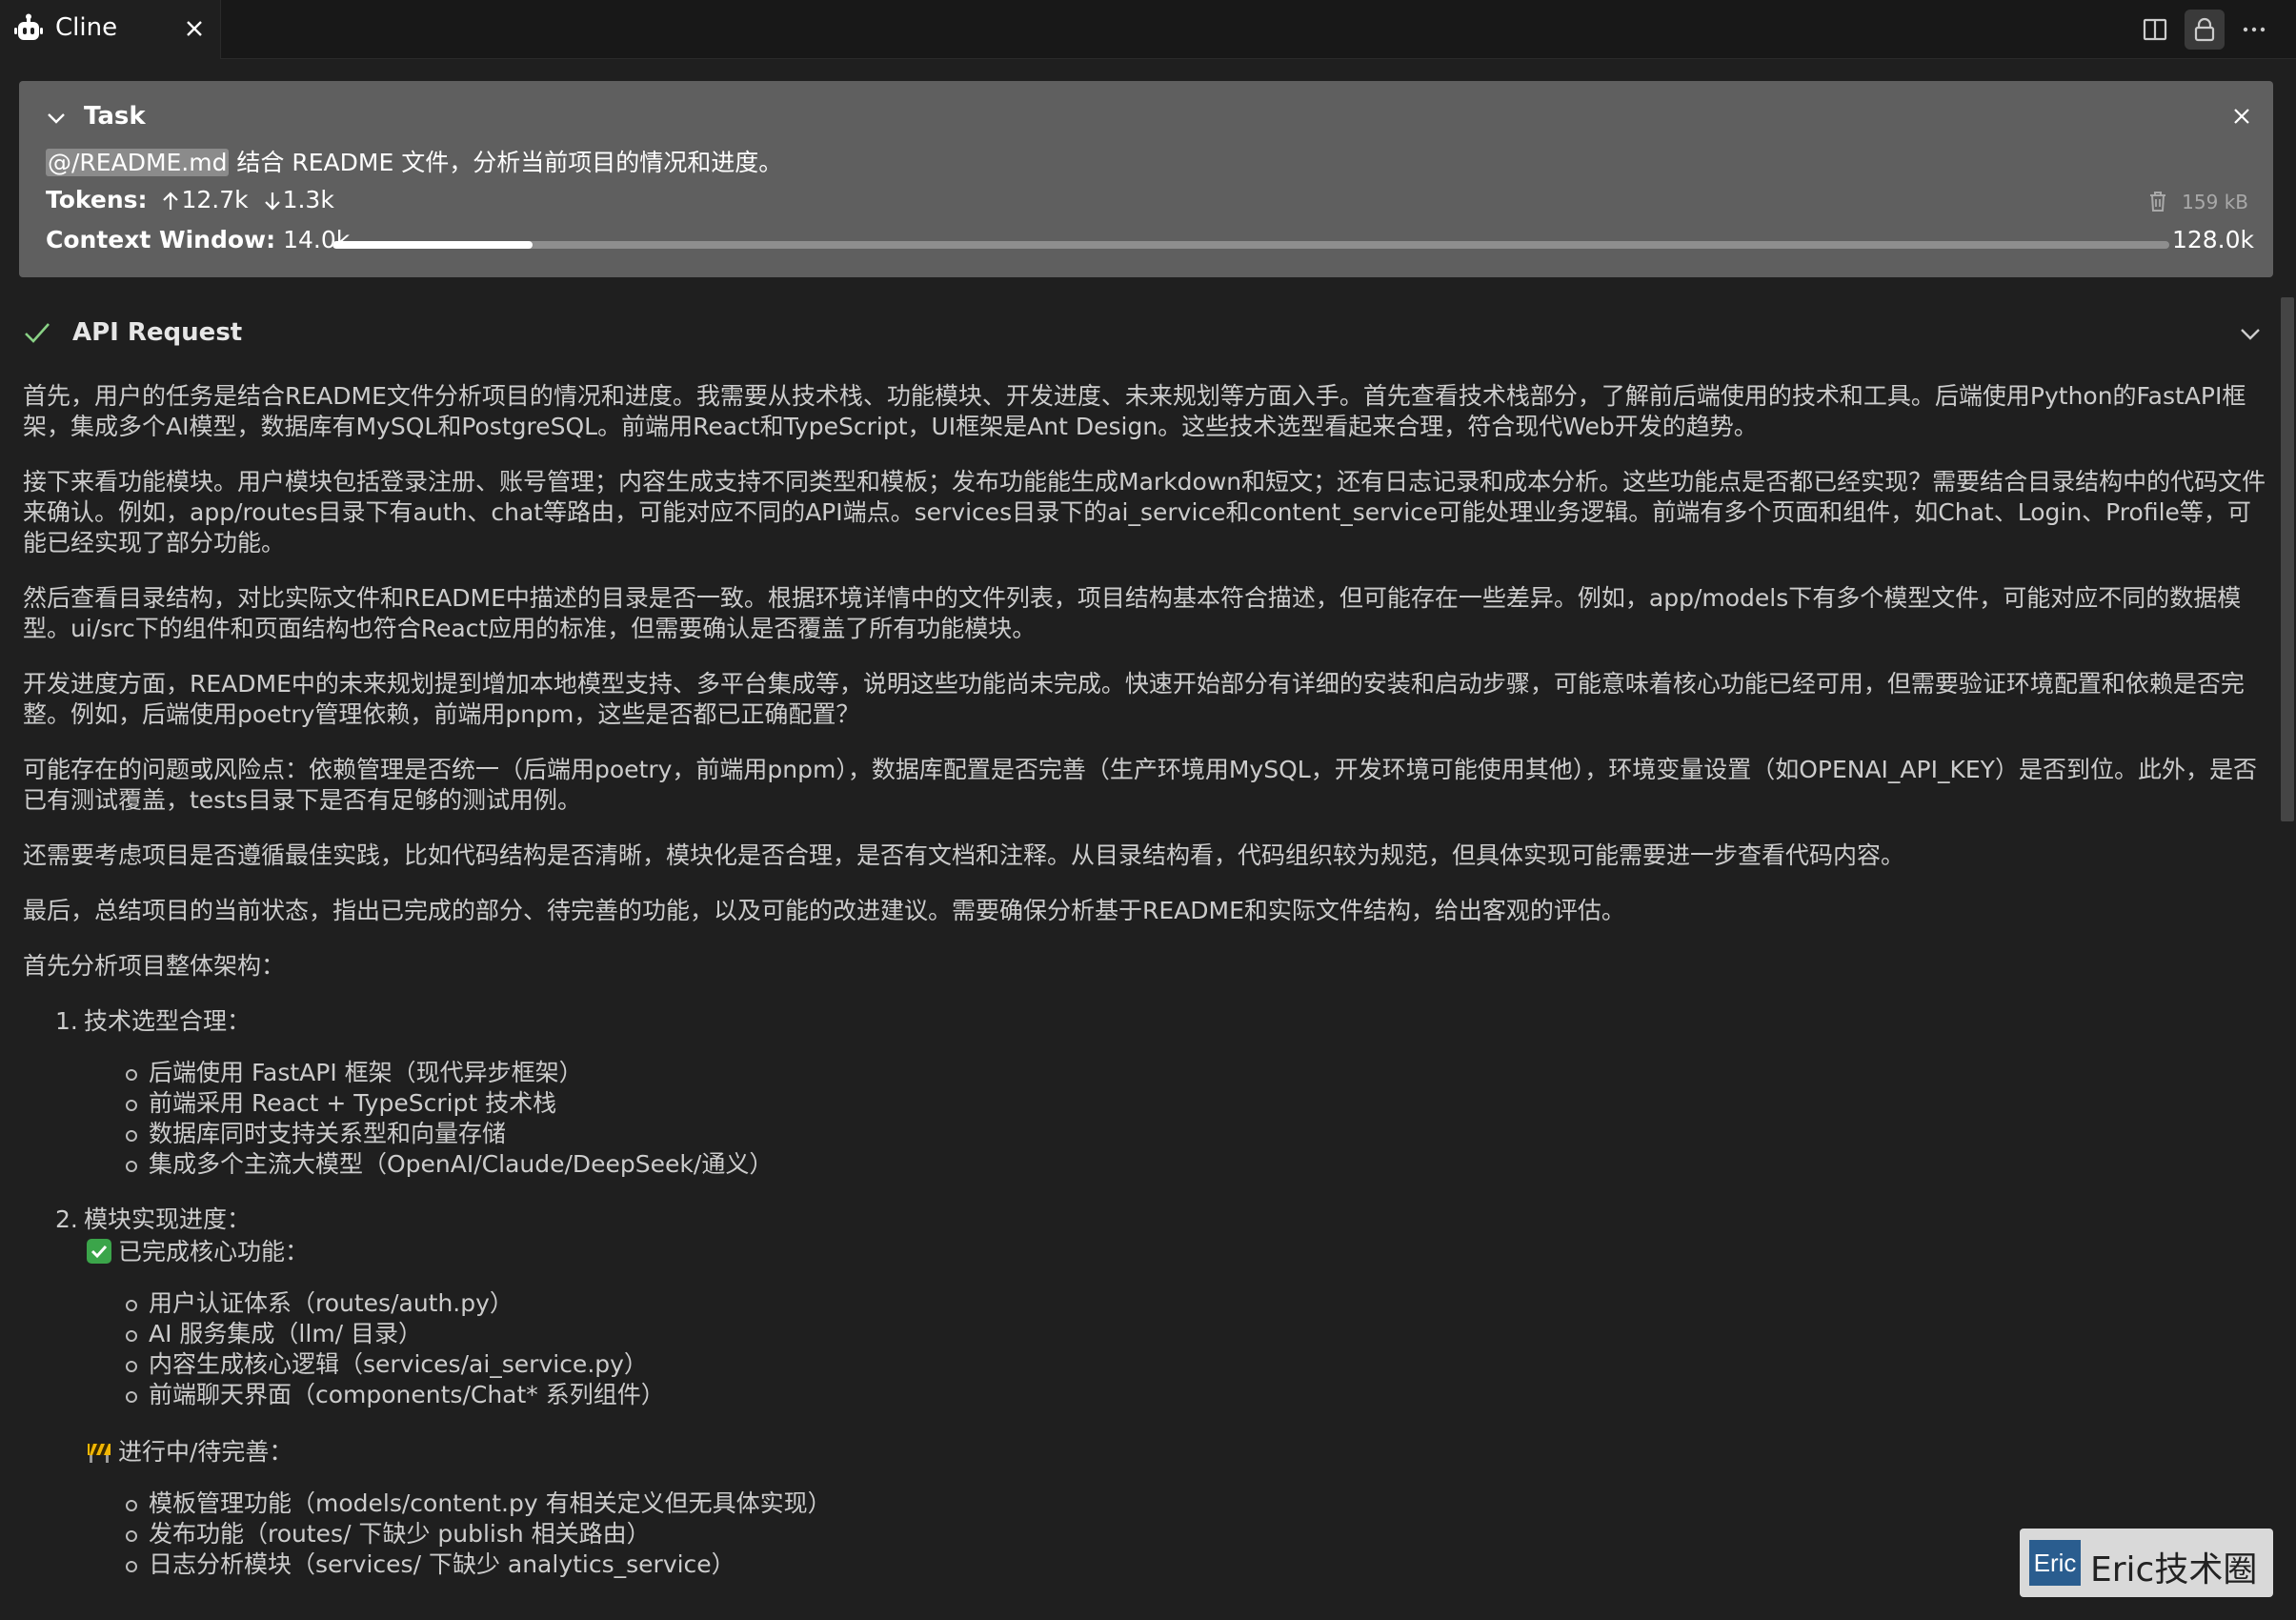  Describe the element at coordinates (2287, 559) in the screenshot. I see `scrollbar-thumb` at that location.